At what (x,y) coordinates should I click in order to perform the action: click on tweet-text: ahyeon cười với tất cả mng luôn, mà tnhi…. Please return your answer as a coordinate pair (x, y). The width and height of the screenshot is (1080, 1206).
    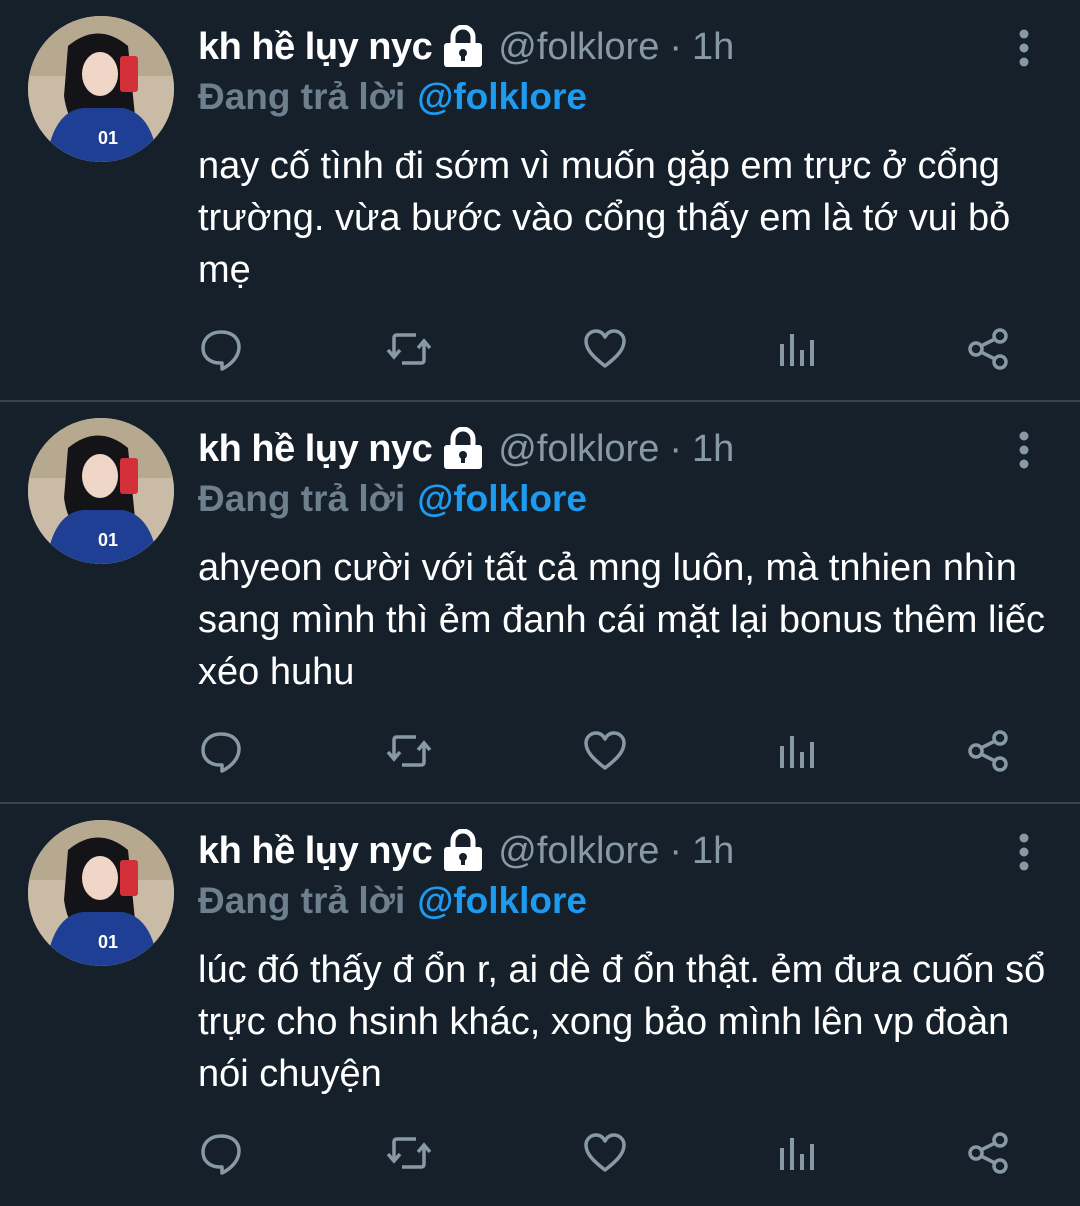
    Looking at the image, I should click on (622, 620).